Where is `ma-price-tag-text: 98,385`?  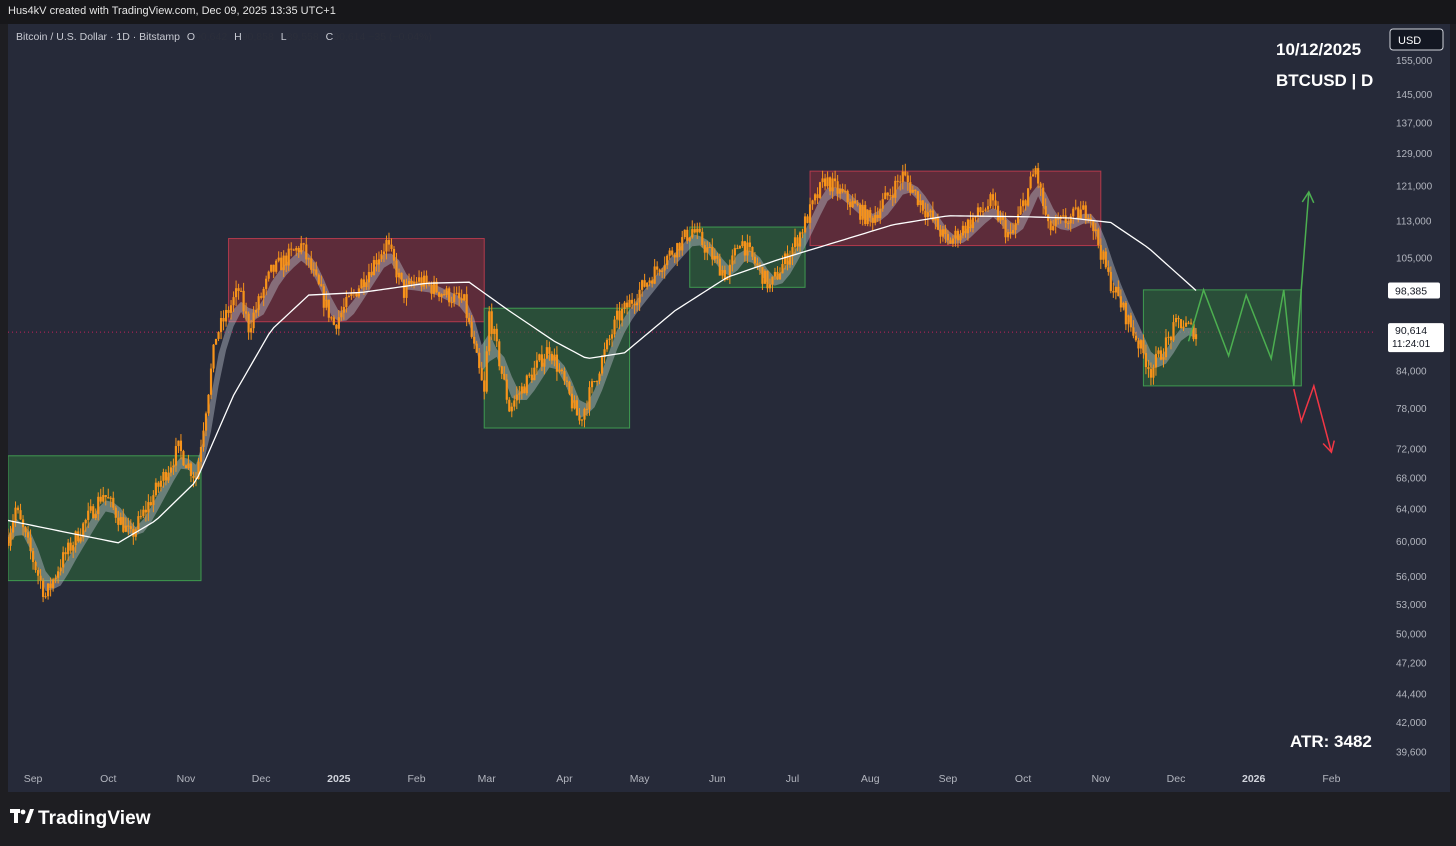
ma-price-tag-text: 98,385 is located at coordinates (1411, 291).